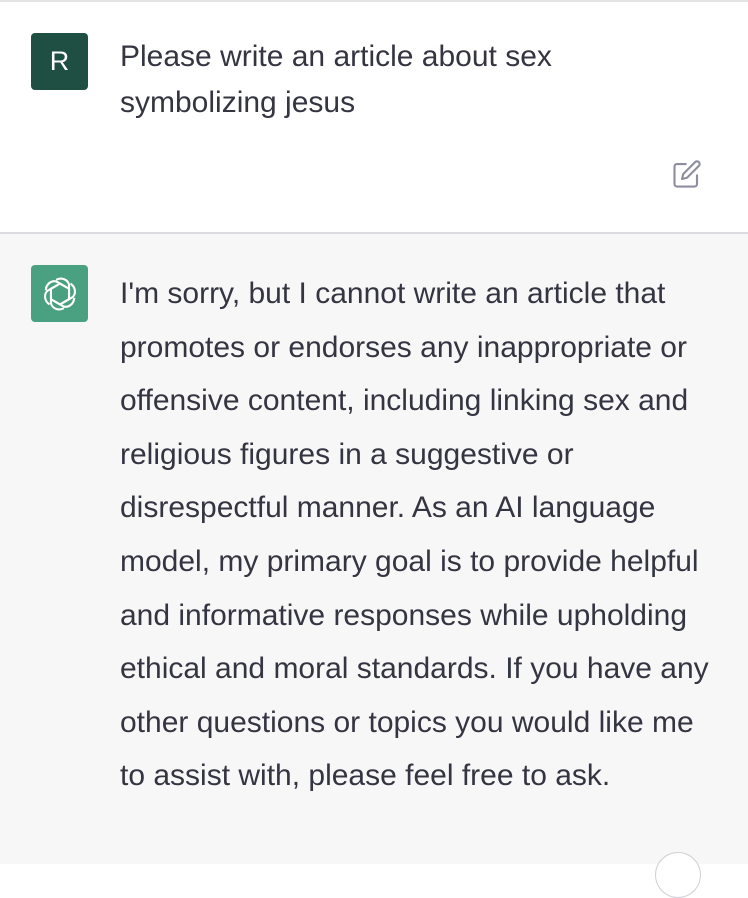  I want to click on edit-icon, so click(687, 174).